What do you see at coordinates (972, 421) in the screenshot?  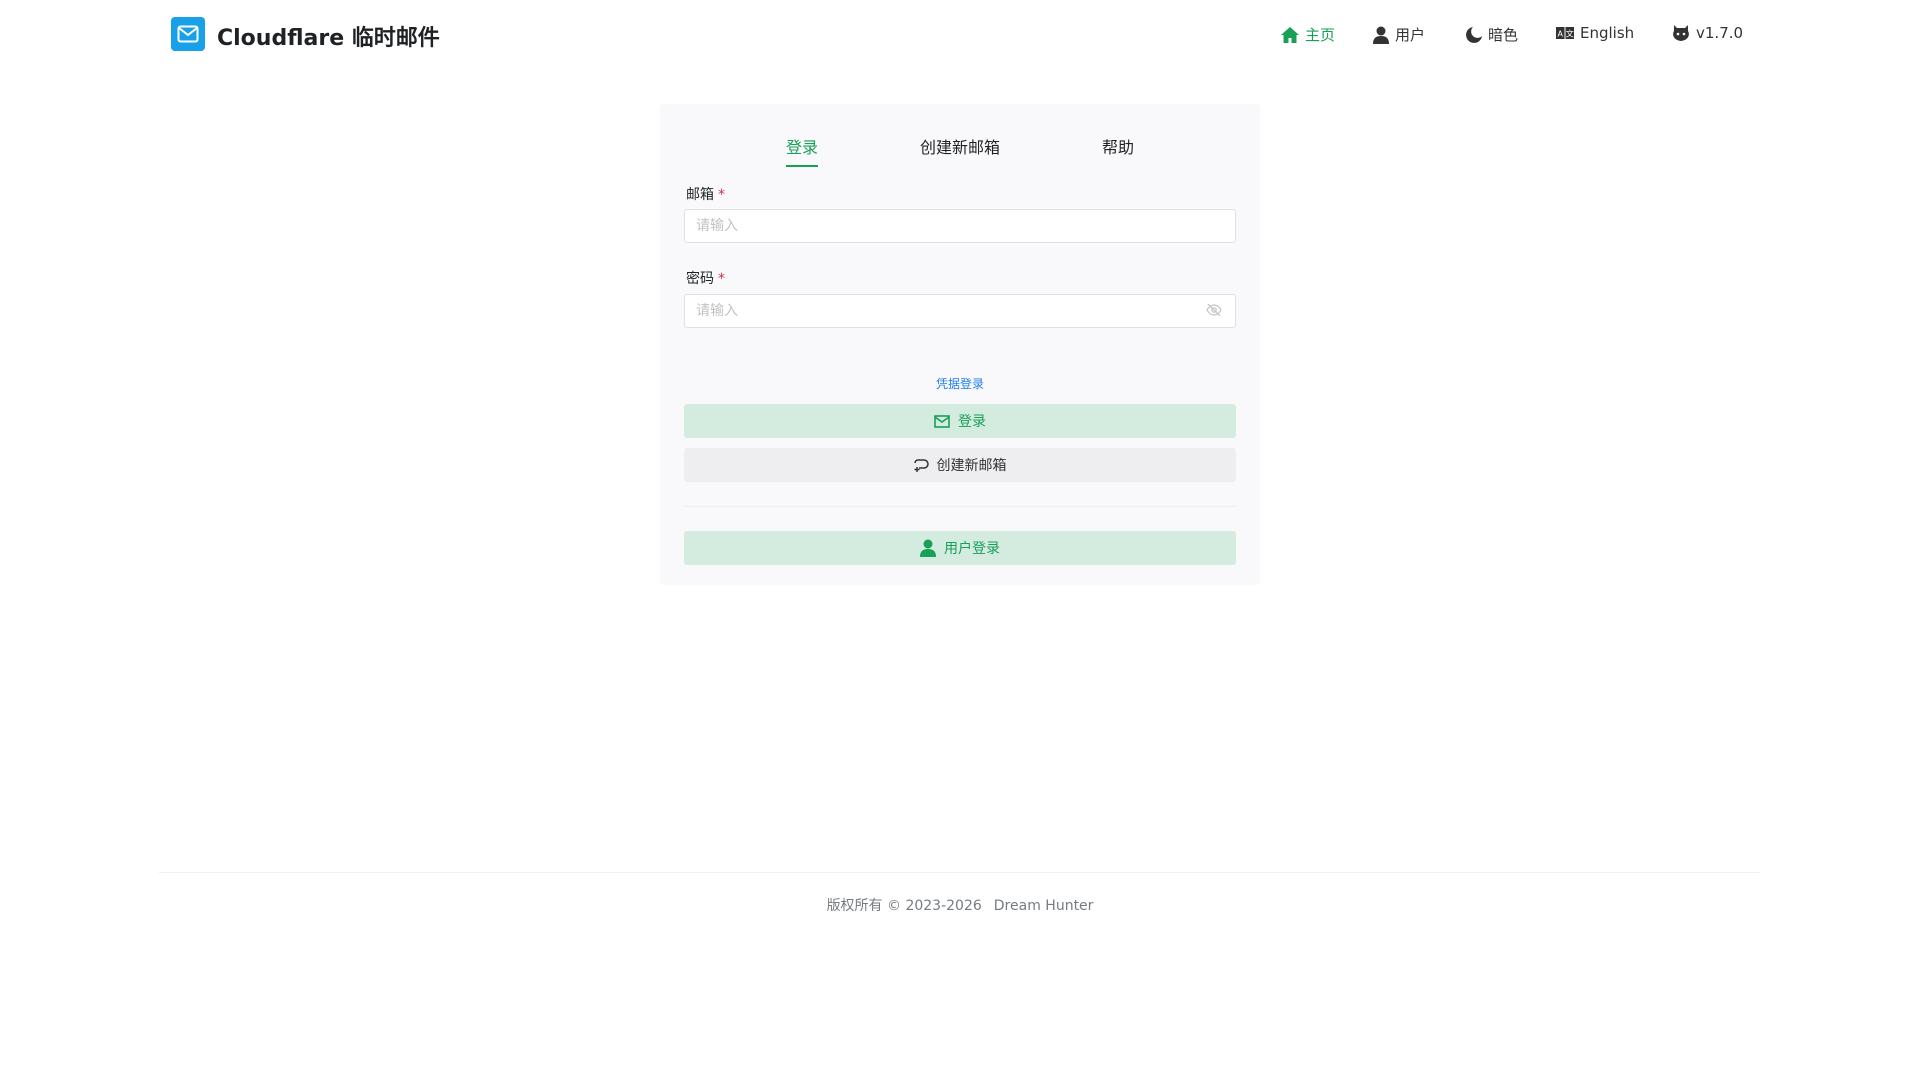 I see `login-button-label: 登录` at bounding box center [972, 421].